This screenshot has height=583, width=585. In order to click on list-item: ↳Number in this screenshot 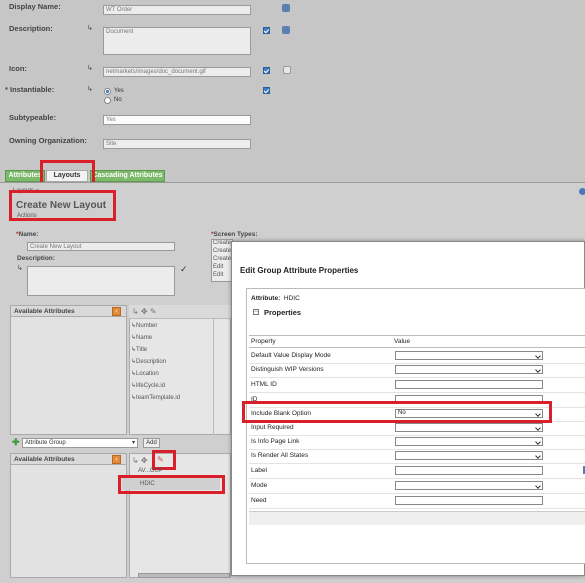, I will do `click(144, 325)`.